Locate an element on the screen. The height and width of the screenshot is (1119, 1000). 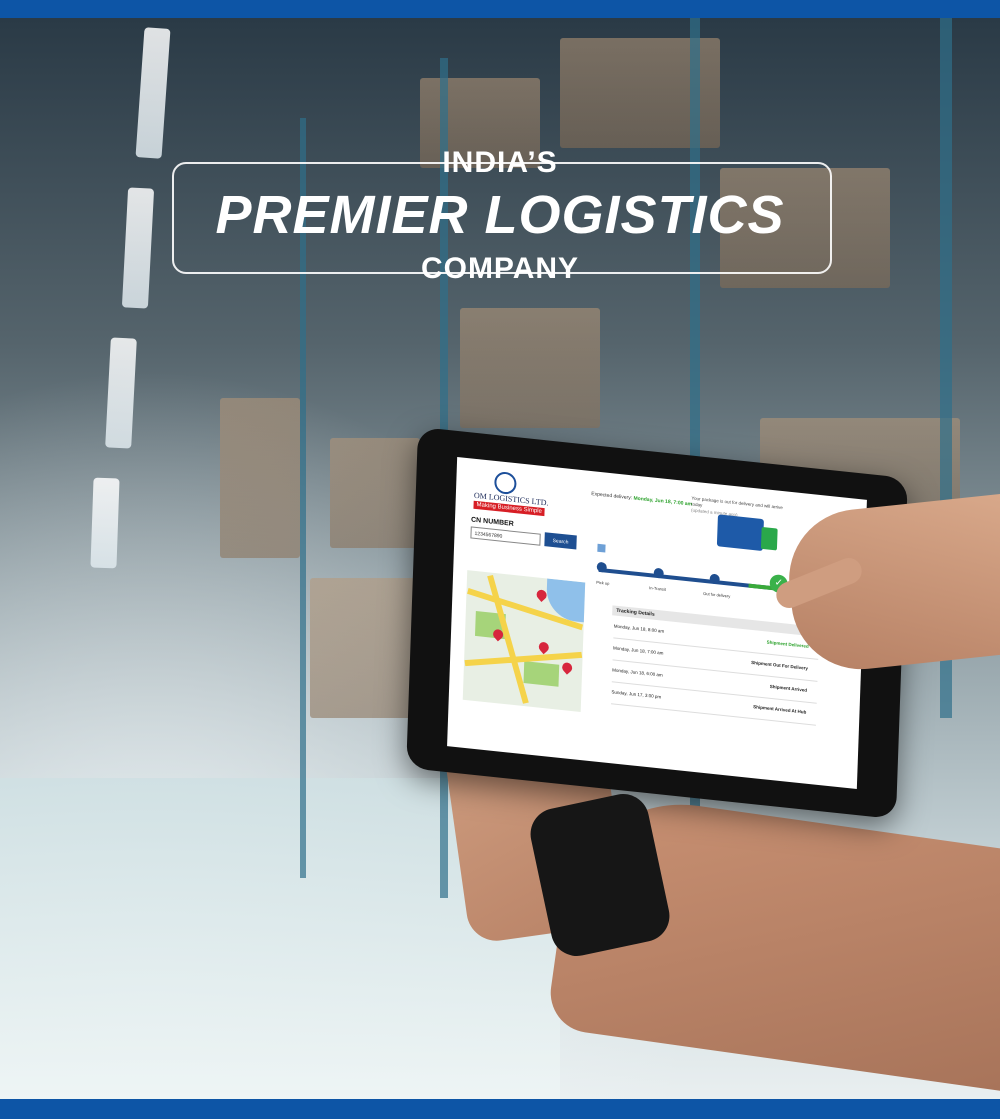
tracking-row-date: Monday, Jun 18, 8:00 am is located at coordinates (639, 628).